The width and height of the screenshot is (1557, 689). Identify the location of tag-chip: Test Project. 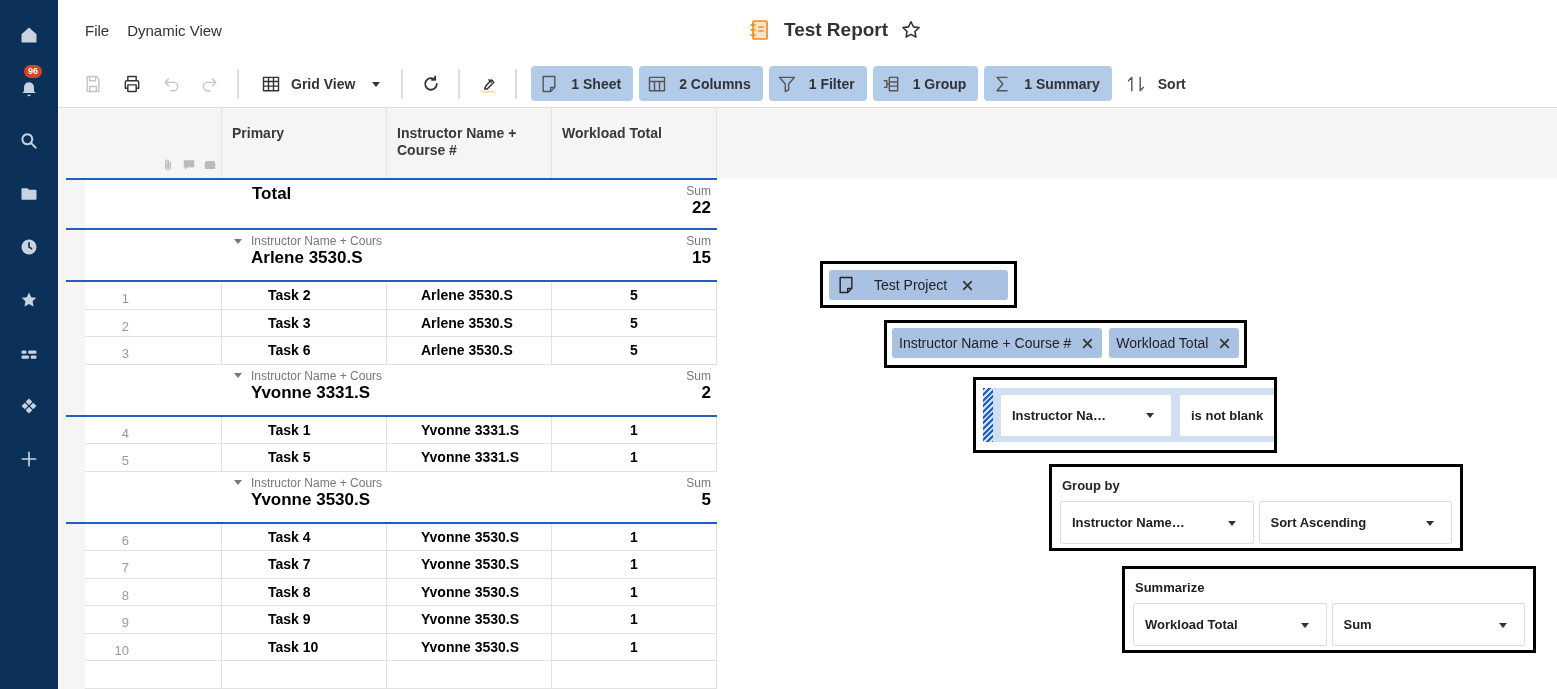
(918, 285).